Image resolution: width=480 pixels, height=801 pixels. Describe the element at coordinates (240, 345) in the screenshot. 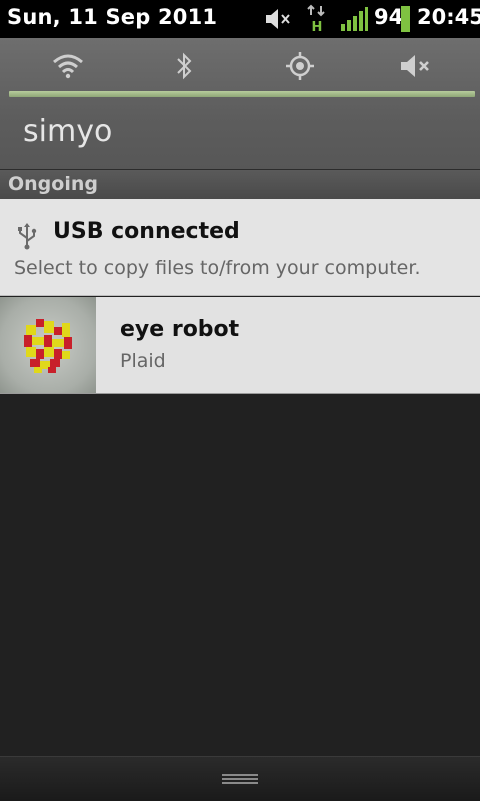

I see `music-notification: eye robot Plaid` at that location.